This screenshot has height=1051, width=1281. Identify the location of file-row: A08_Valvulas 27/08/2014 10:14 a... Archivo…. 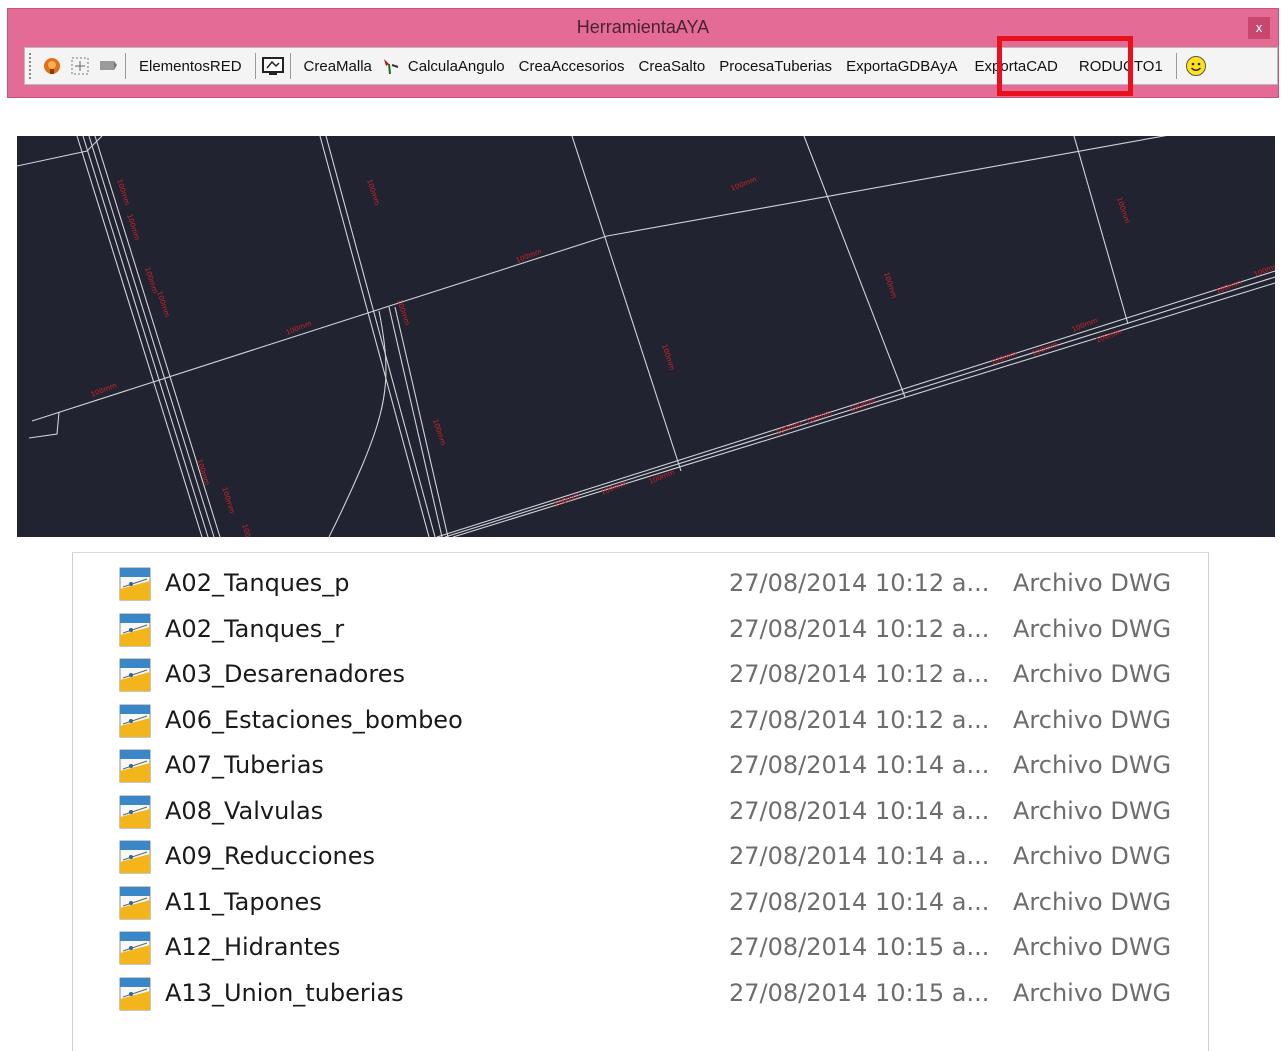
(640, 813).